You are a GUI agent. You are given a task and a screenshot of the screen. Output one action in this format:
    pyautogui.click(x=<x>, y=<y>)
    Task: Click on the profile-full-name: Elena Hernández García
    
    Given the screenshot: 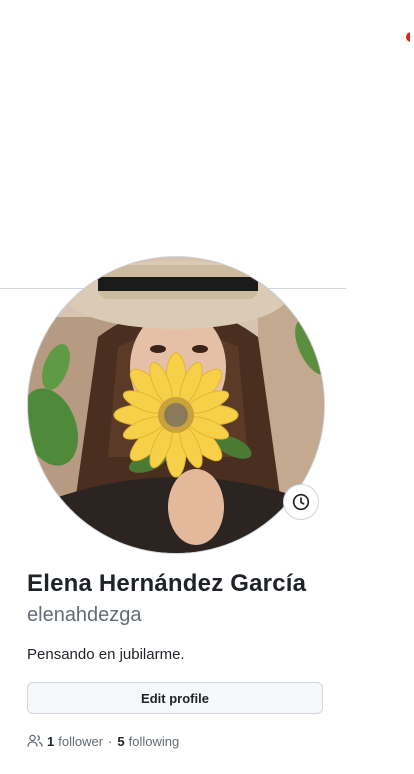 What is the action you would take?
    pyautogui.click(x=167, y=583)
    